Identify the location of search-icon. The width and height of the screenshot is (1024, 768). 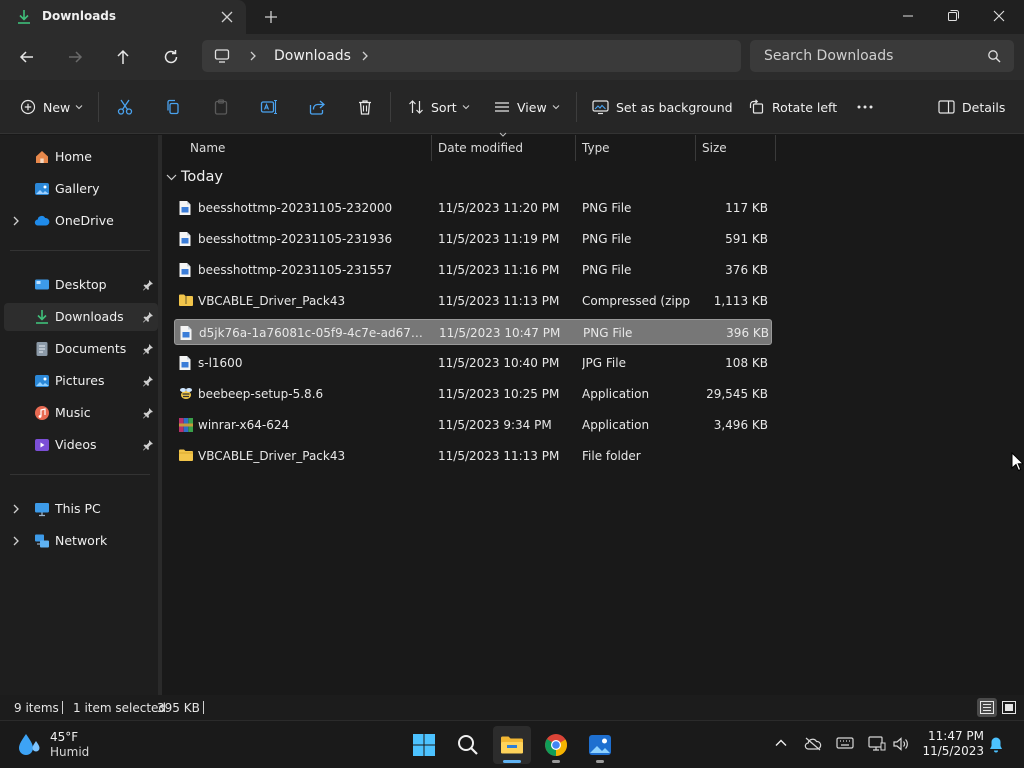
(994, 56).